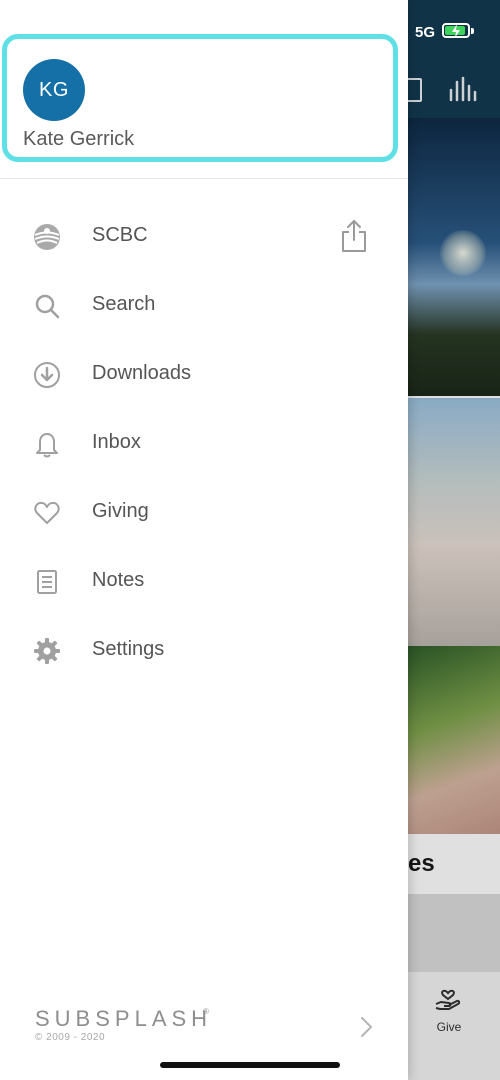  What do you see at coordinates (47, 651) in the screenshot?
I see `gear-icon` at bounding box center [47, 651].